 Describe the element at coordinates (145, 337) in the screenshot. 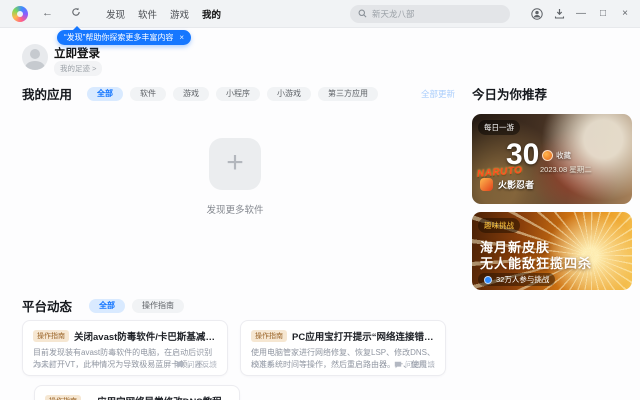

I see `news-title: 关闭avast防毒软件/卡巴斯基减少卡顿现象` at that location.